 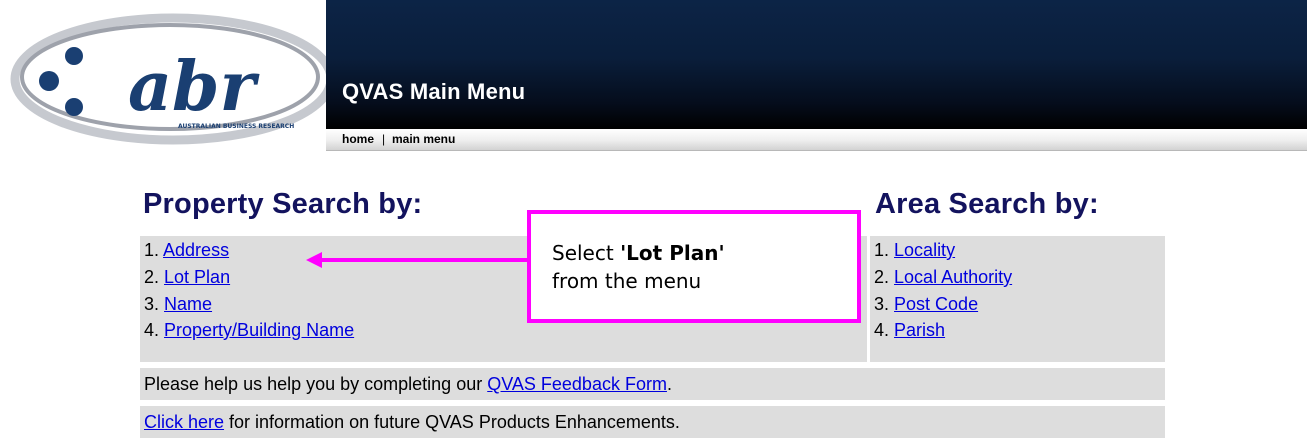 I want to click on nav-home-link: home, so click(x=358, y=139).